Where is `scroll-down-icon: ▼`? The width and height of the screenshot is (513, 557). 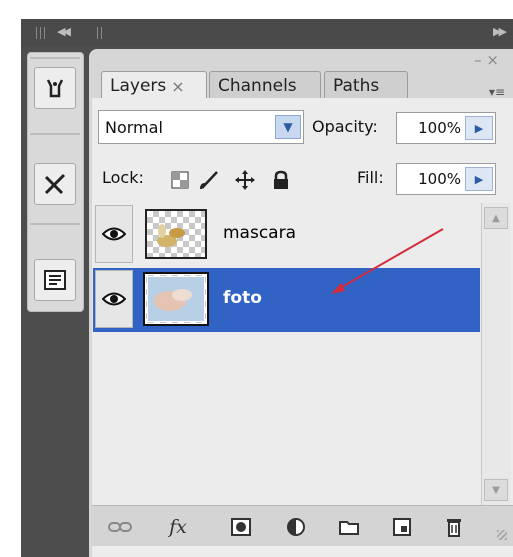 scroll-down-icon: ▼ is located at coordinates (496, 490).